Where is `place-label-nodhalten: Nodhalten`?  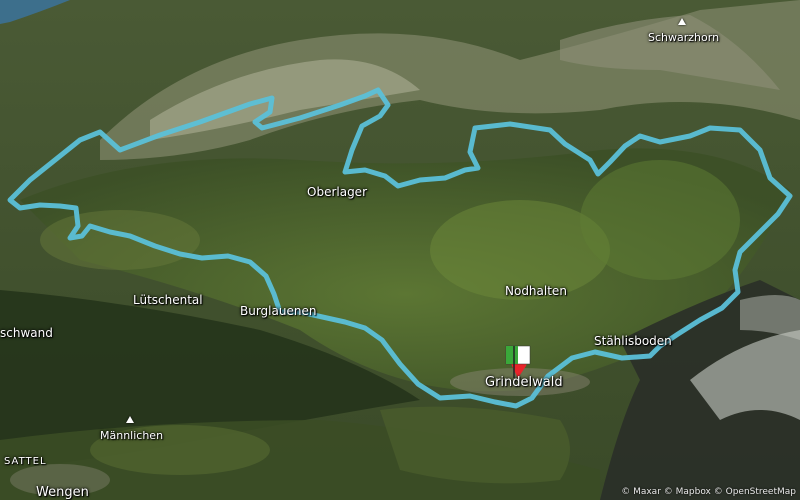
place-label-nodhalten: Nodhalten is located at coordinates (536, 291).